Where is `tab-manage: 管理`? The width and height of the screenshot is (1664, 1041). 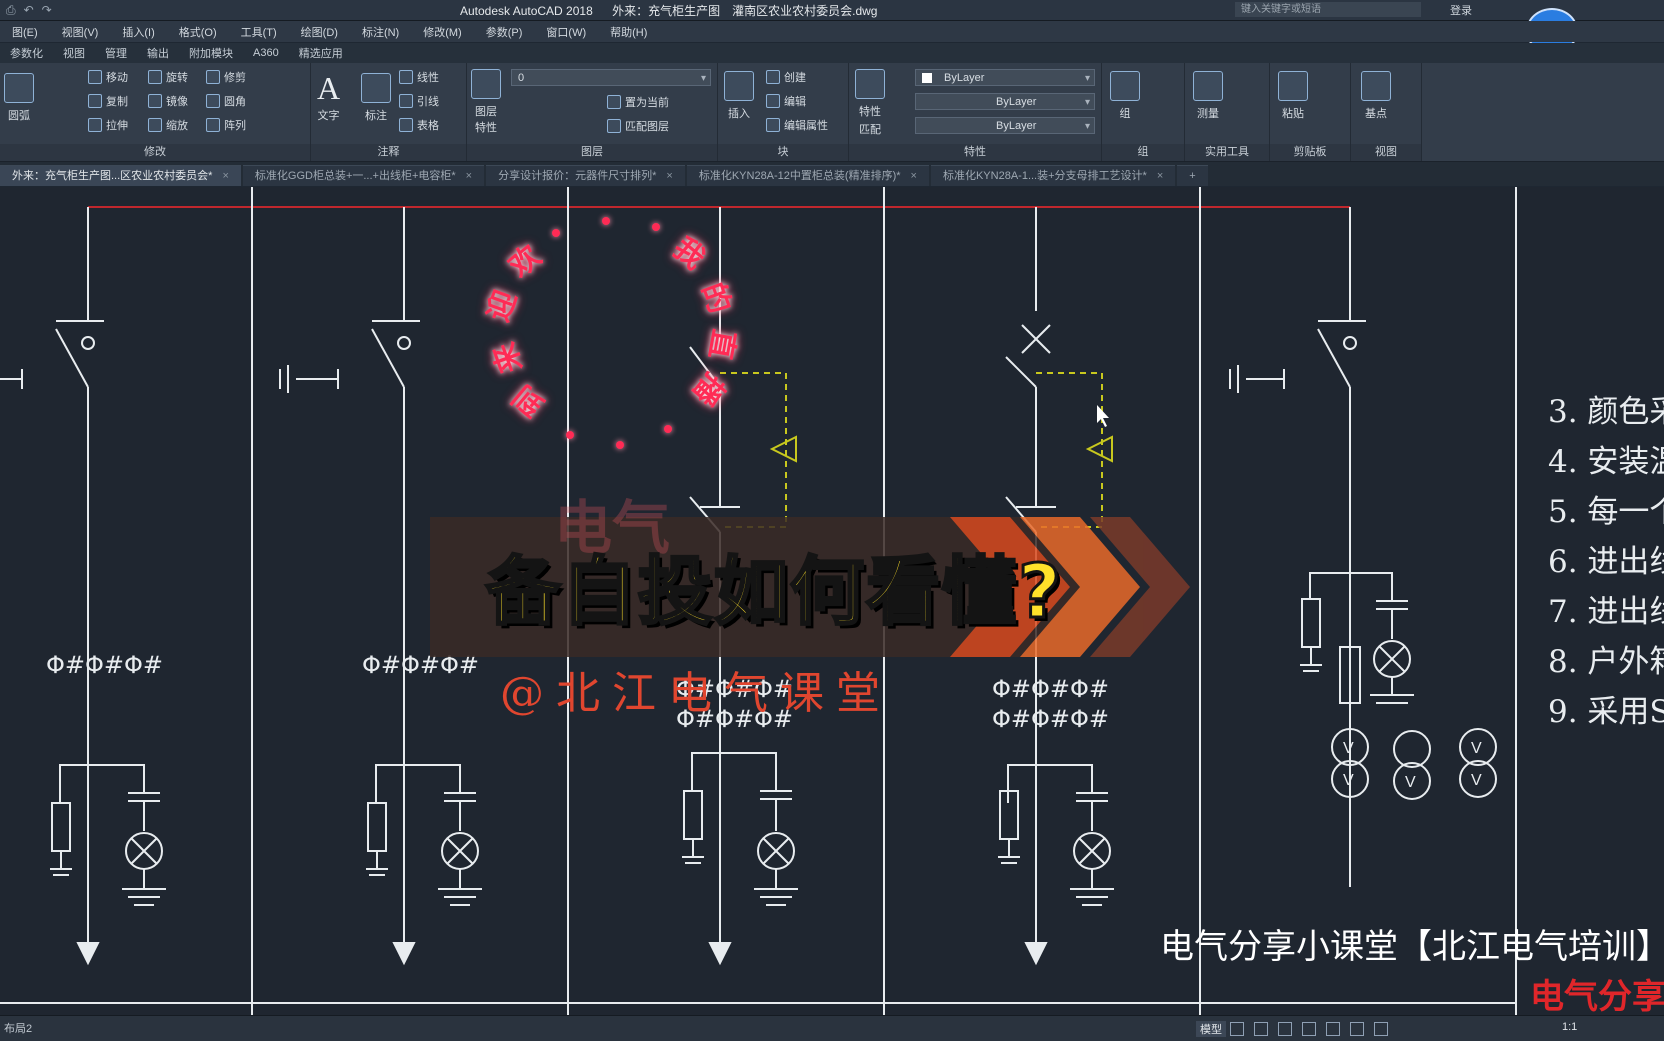
tab-manage: 管理 is located at coordinates (116, 53).